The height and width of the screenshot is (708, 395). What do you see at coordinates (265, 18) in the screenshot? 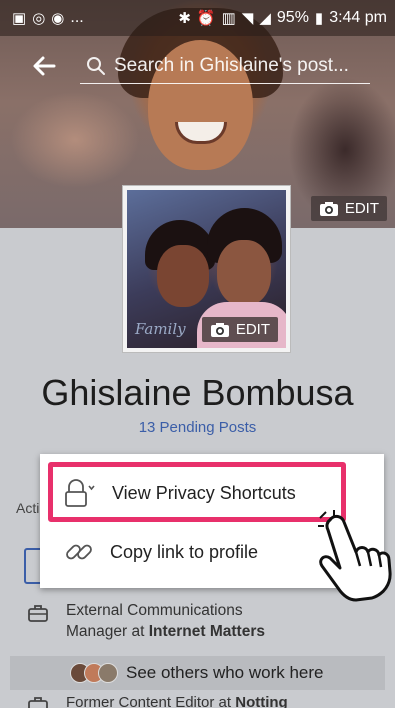
I see `signal-icon: ◢` at bounding box center [265, 18].